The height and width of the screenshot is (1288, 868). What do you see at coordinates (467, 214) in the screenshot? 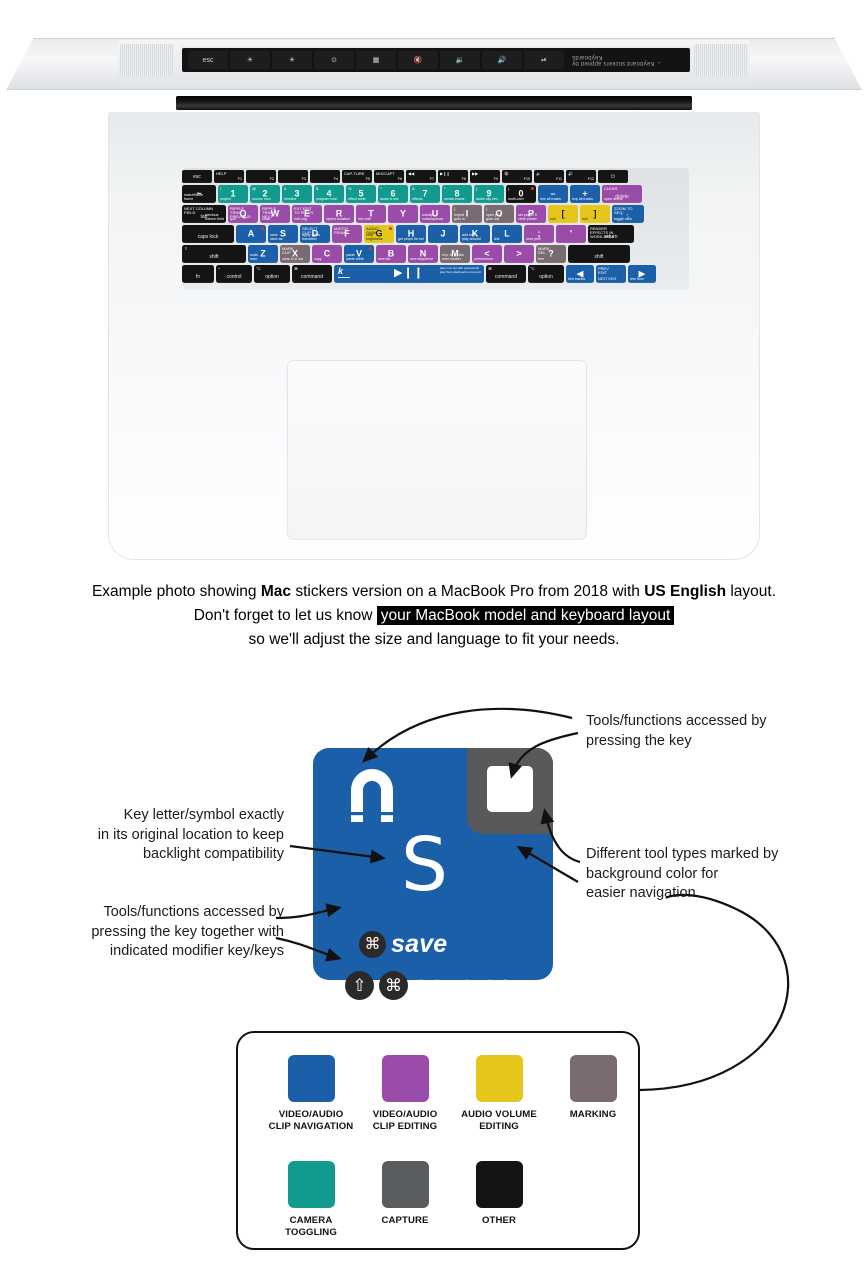
I see `keyboard-key-i-2-8: {Iimport goto in` at bounding box center [467, 214].